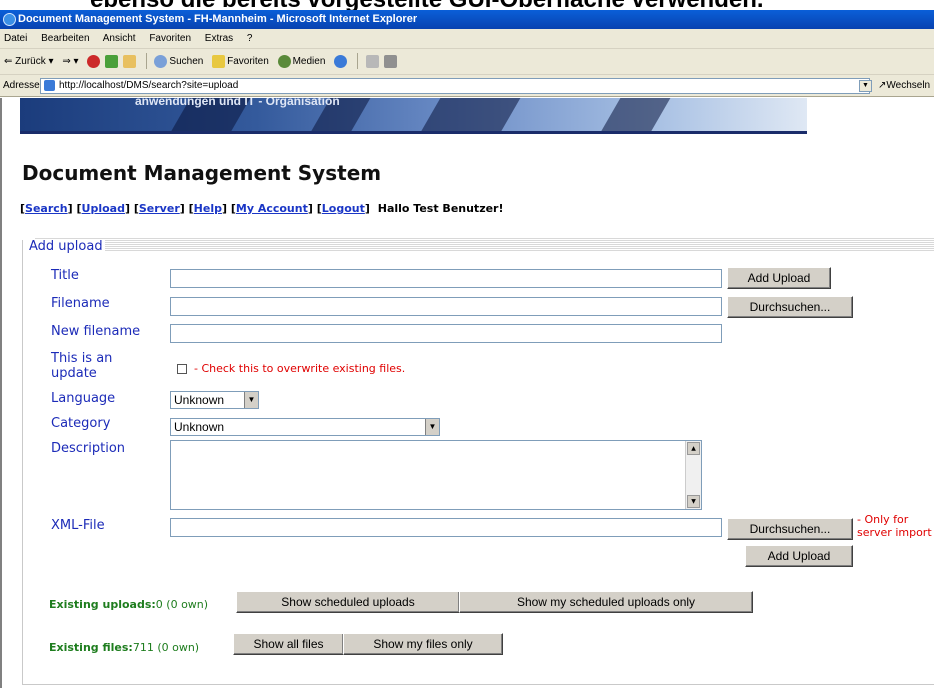  Describe the element at coordinates (446, 333) in the screenshot. I see `new-filename-input` at that location.